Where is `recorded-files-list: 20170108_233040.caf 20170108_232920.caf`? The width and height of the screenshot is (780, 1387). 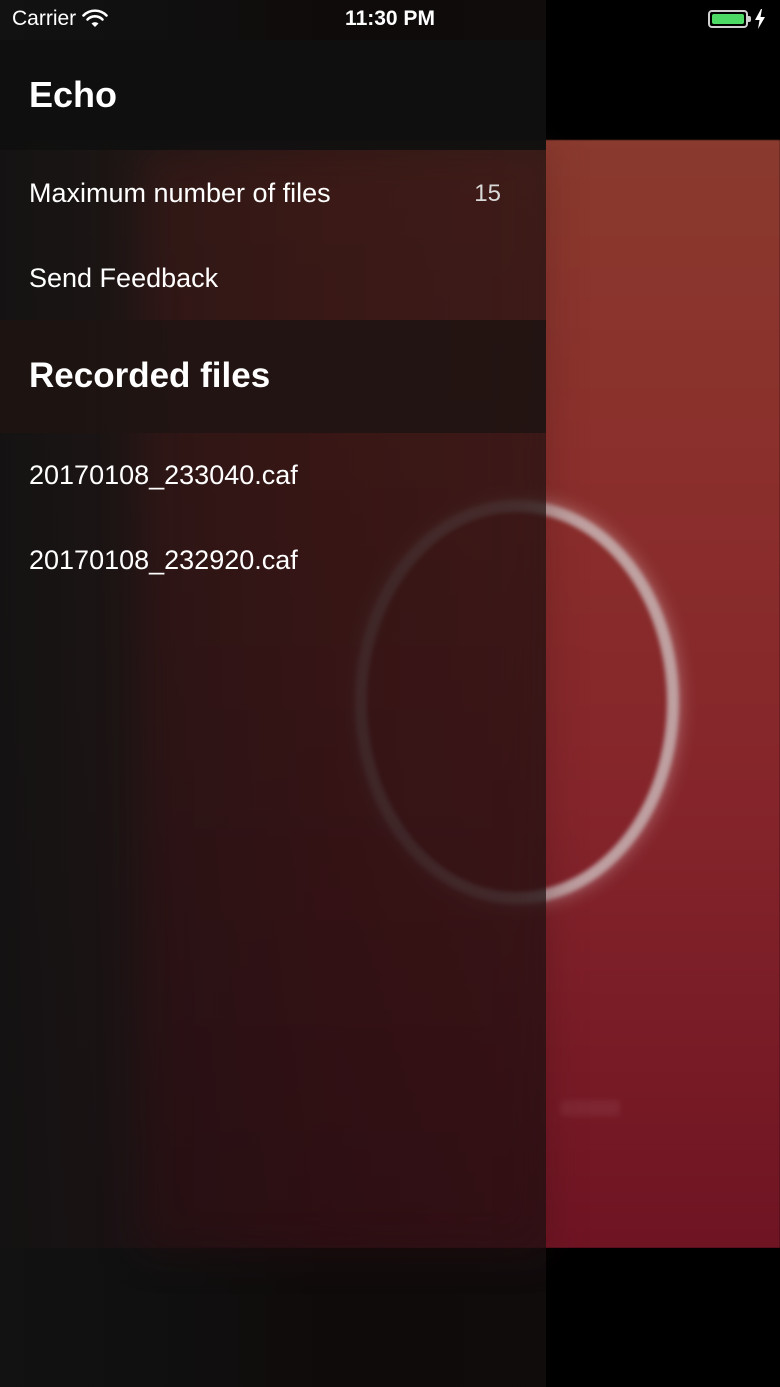
recorded-files-list: 20170108_233040.caf 20170108_232920.caf is located at coordinates (273, 518).